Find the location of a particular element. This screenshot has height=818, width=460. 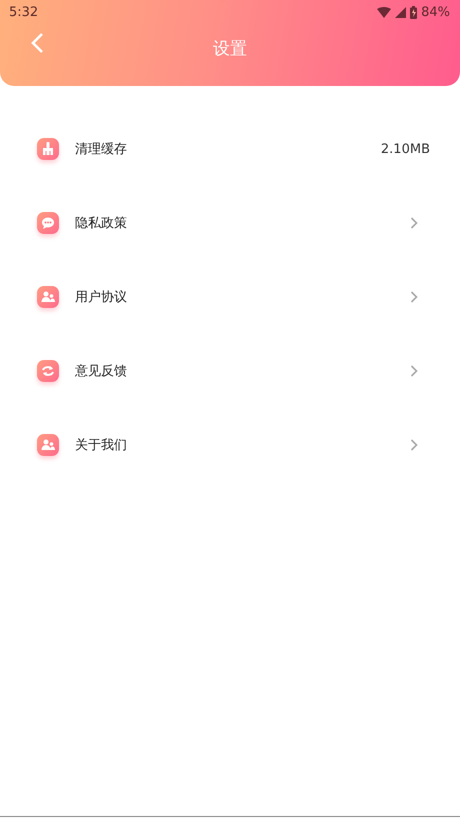

settings-item: 隐私政策 is located at coordinates (230, 223).